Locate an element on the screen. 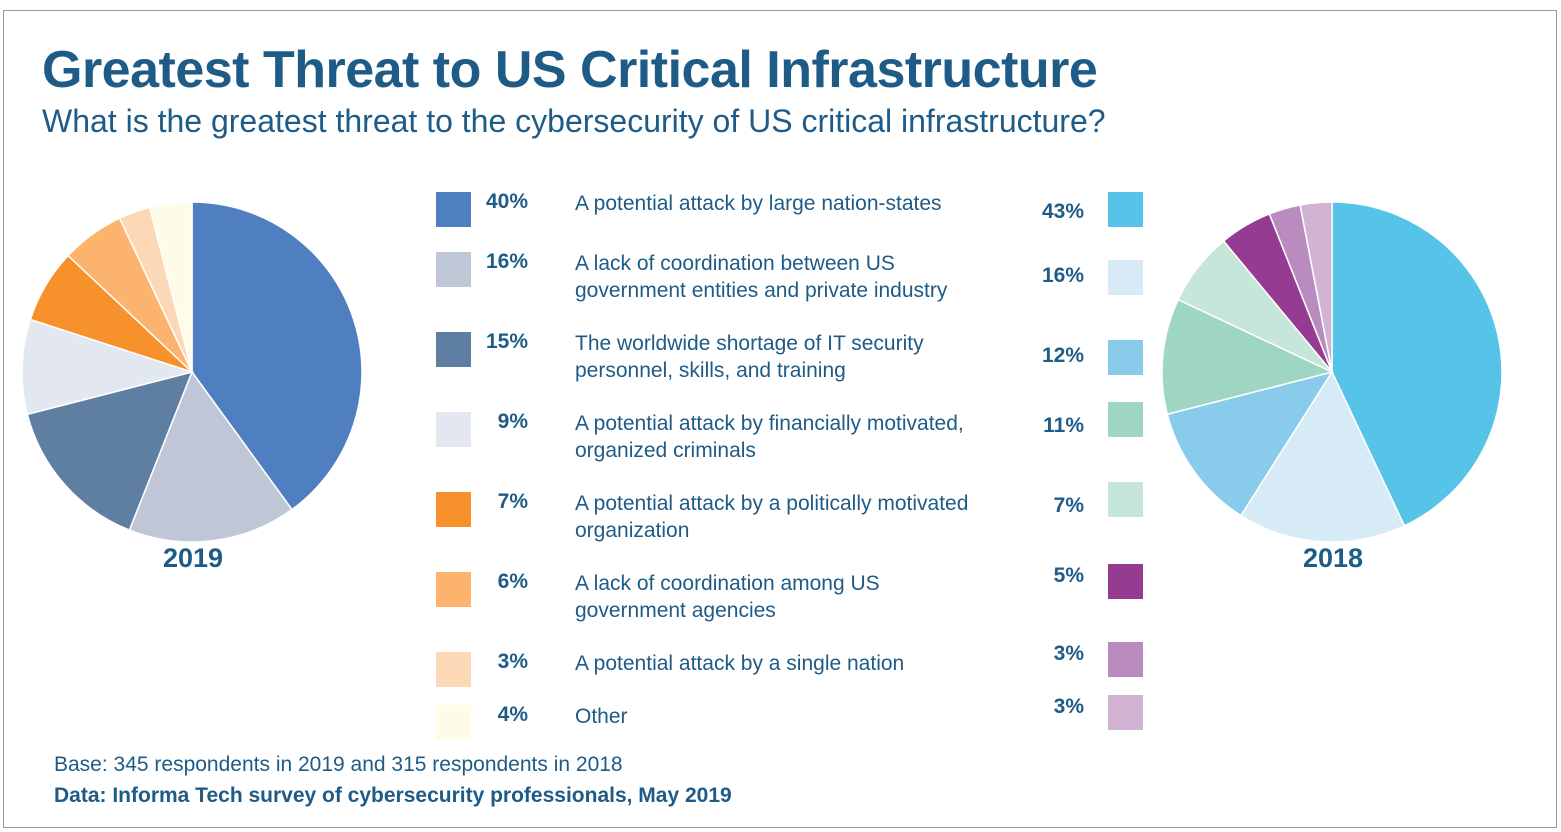 This screenshot has height=832, width=1561. value-label-2019: 6% is located at coordinates (512, 581).